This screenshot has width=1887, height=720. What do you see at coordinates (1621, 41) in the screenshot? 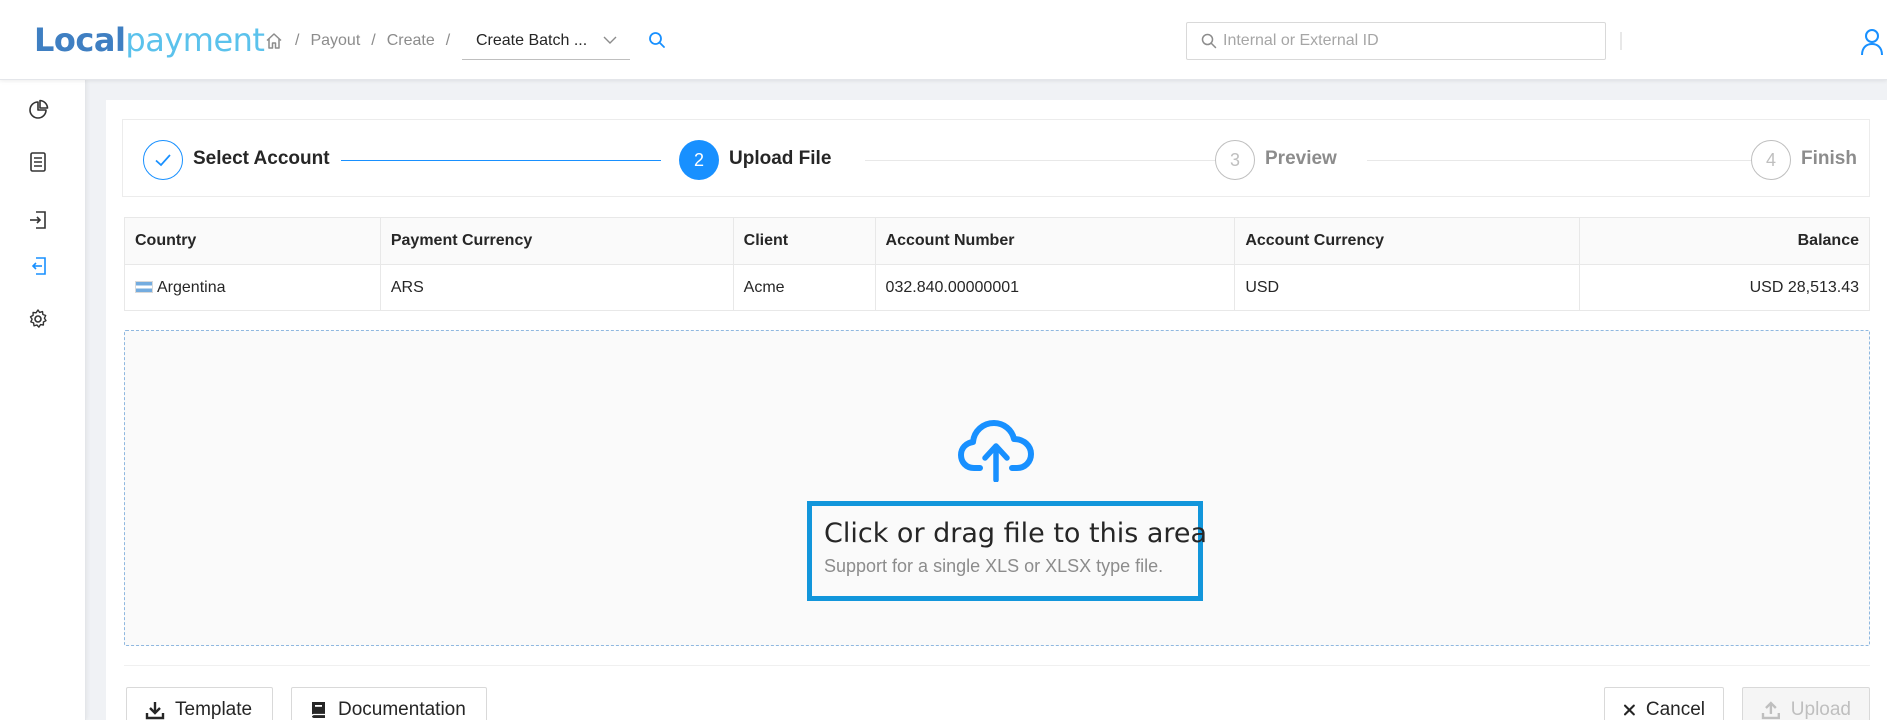
I see `divider` at bounding box center [1621, 41].